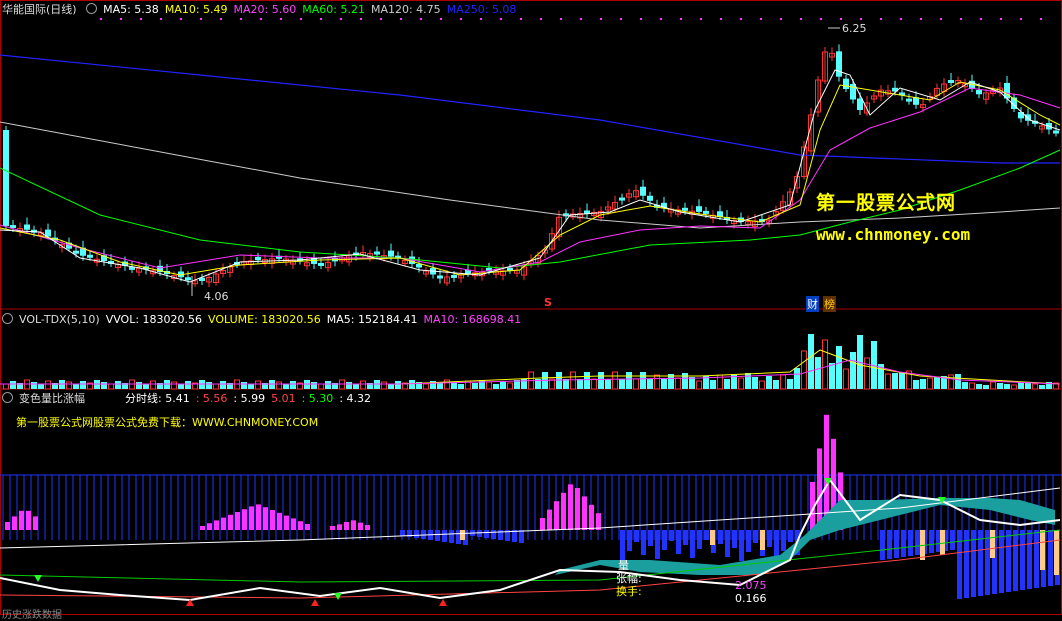 This screenshot has height=621, width=1062. I want to click on rank-marker: 榜, so click(829, 304).